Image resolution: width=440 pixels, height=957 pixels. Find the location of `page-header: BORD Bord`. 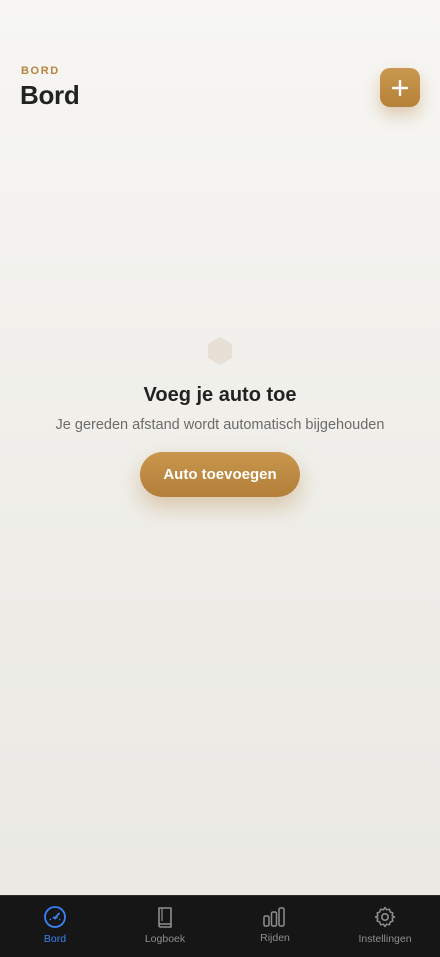

page-header: BORD Bord is located at coordinates (220, 65).